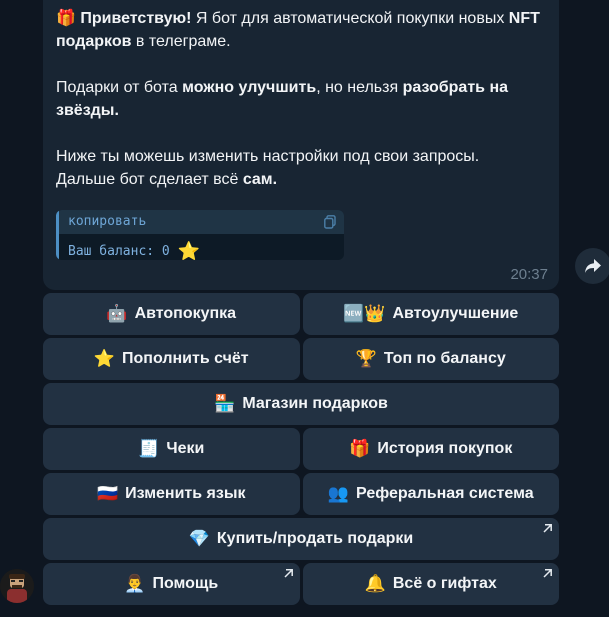 This screenshot has width=609, height=617. What do you see at coordinates (123, 251) in the screenshot?
I see `balance-text: Ваш баланс: 0` at bounding box center [123, 251].